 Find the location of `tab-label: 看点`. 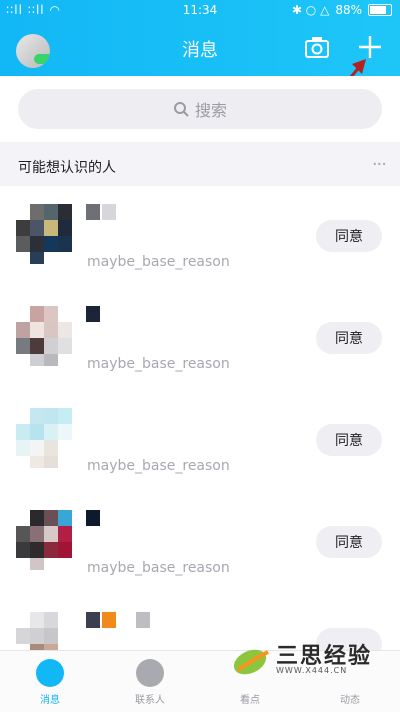

tab-label: 看点 is located at coordinates (250, 700).